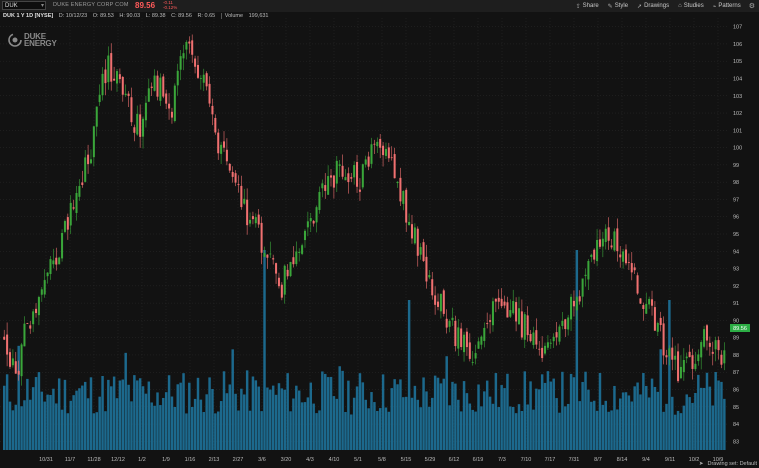  I want to click on share-button: ⇪ Share, so click(587, 6).